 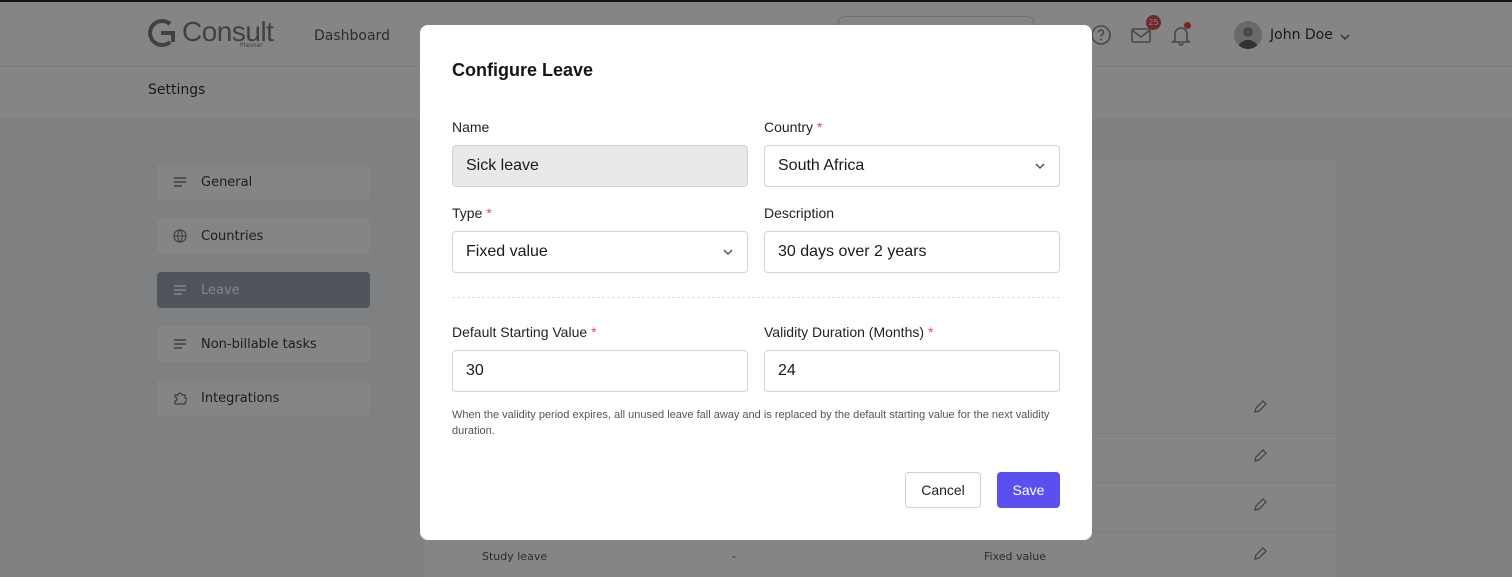 What do you see at coordinates (520, 332) in the screenshot?
I see `default-starting-value-label-text: Default Starting Value` at bounding box center [520, 332].